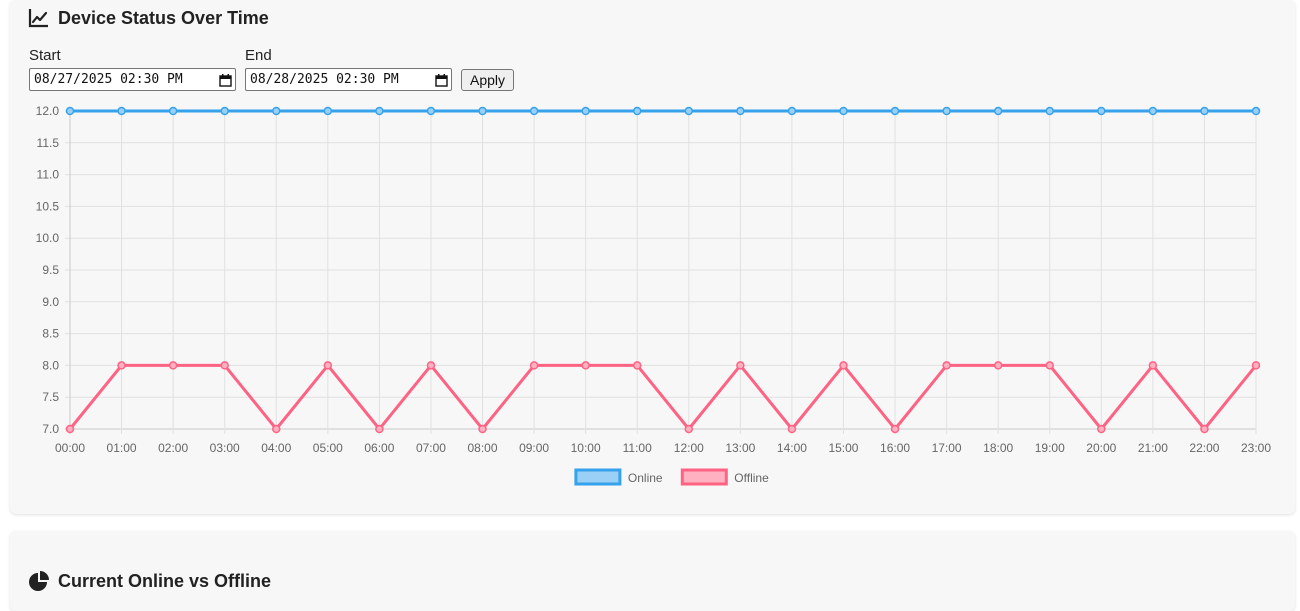 This screenshot has height=611, width=1300. Describe the element at coordinates (379, 448) in the screenshot. I see `x-tick-label: 06:00` at that location.